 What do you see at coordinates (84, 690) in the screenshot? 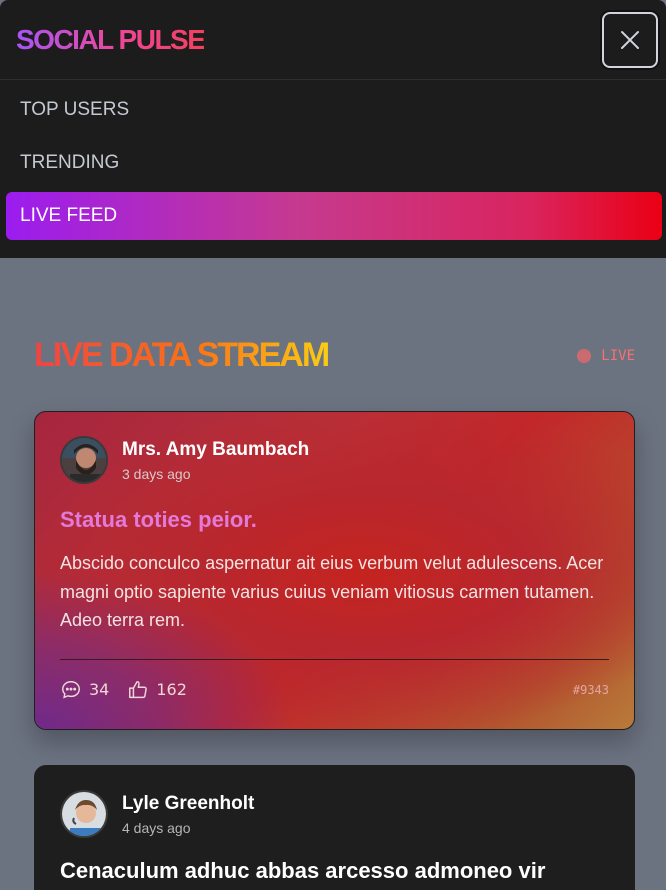
I see `comments-button: 34` at bounding box center [84, 690].